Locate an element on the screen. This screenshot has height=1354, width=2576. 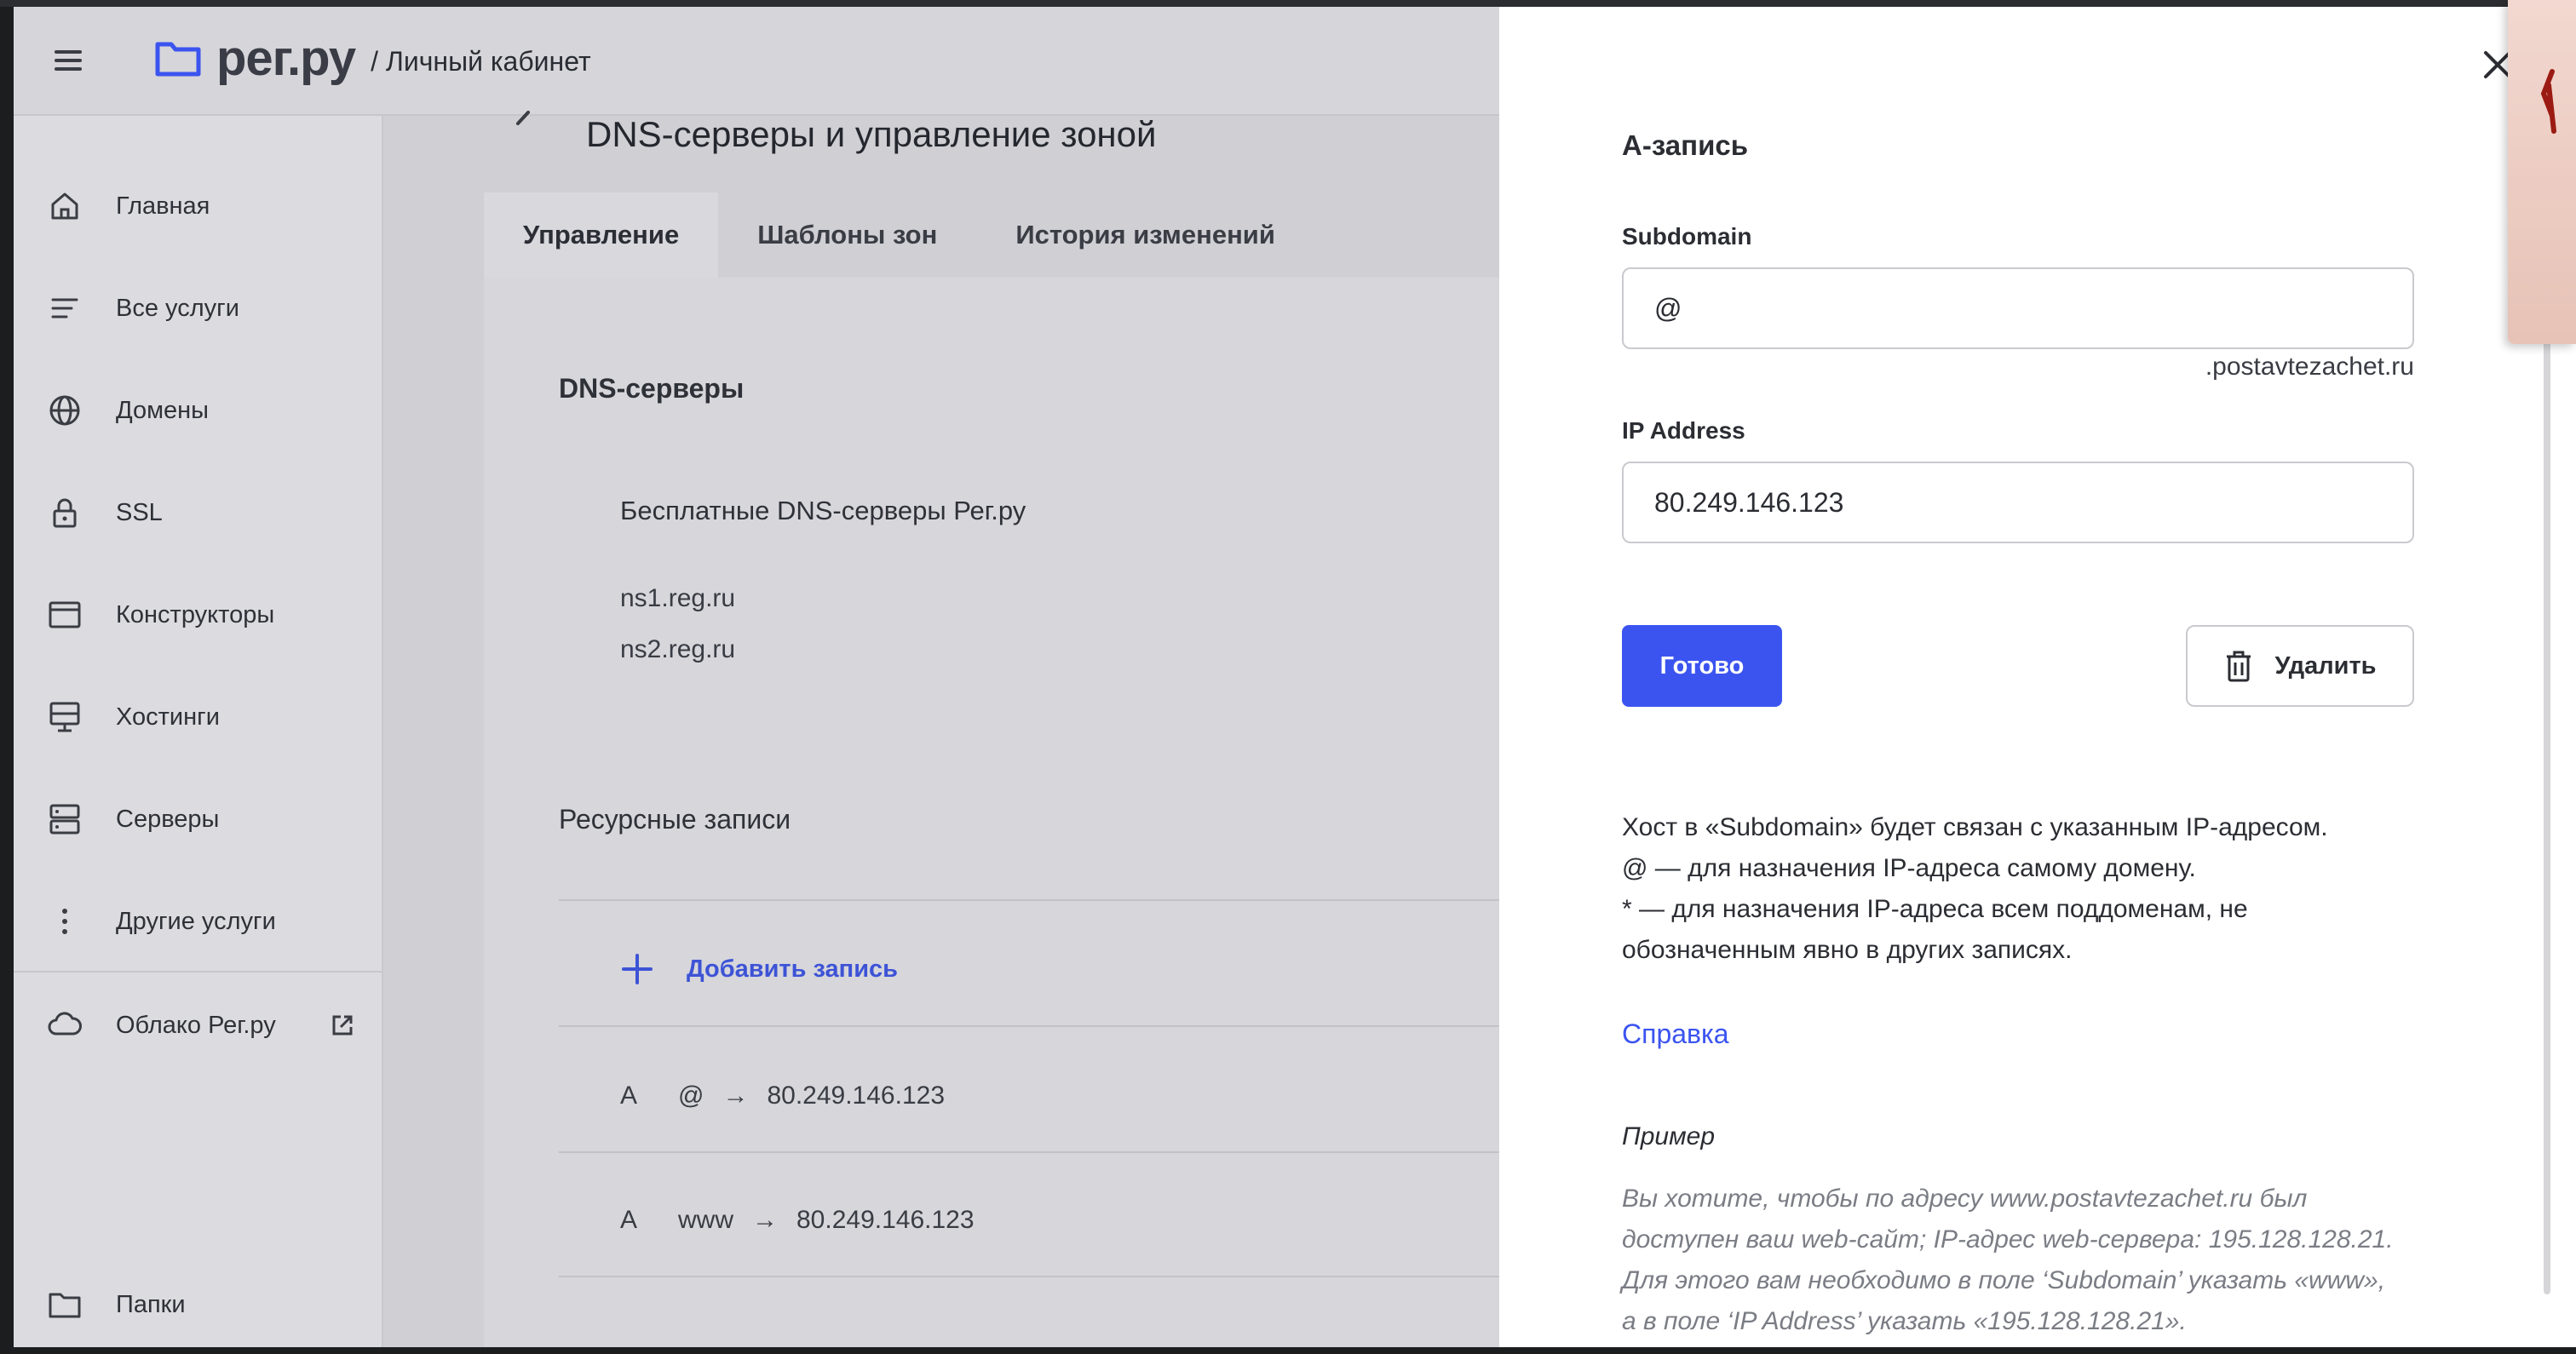
side-widget is located at coordinates (2542, 172).